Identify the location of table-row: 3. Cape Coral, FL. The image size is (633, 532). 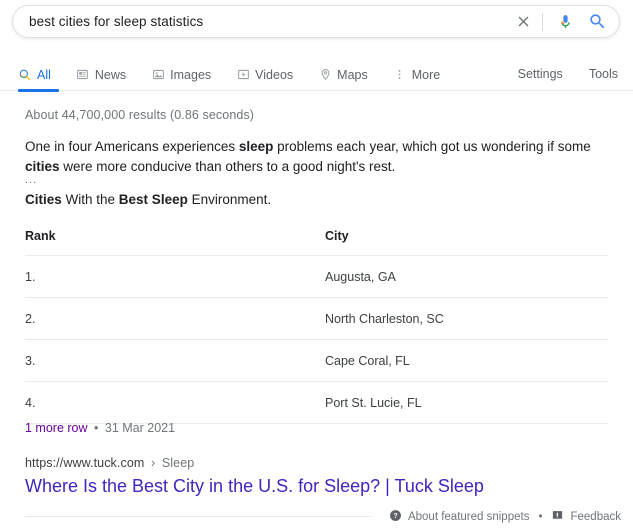
(316, 360).